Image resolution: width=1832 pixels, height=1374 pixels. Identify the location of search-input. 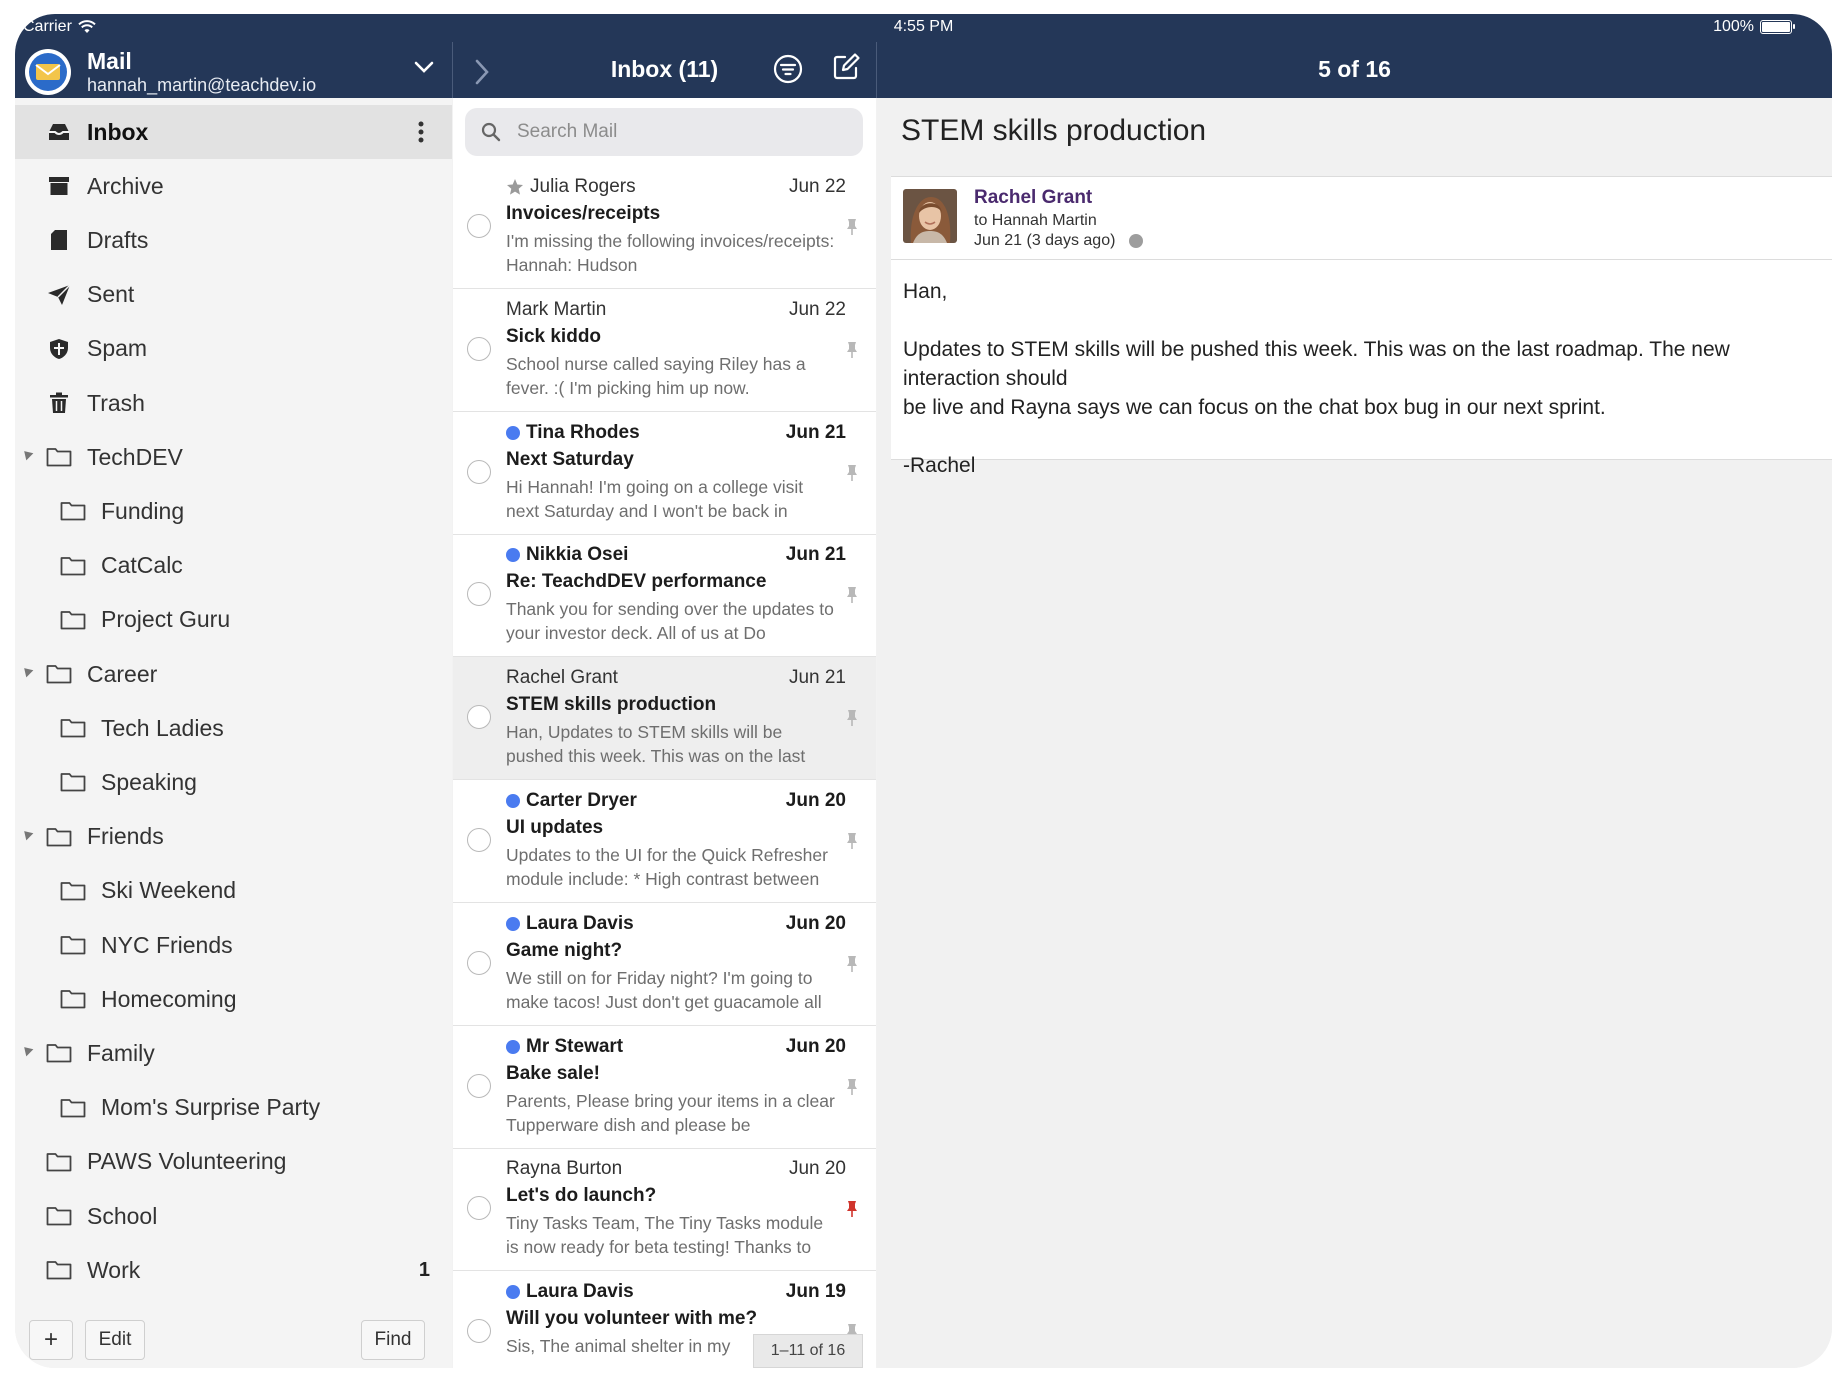
(677, 132).